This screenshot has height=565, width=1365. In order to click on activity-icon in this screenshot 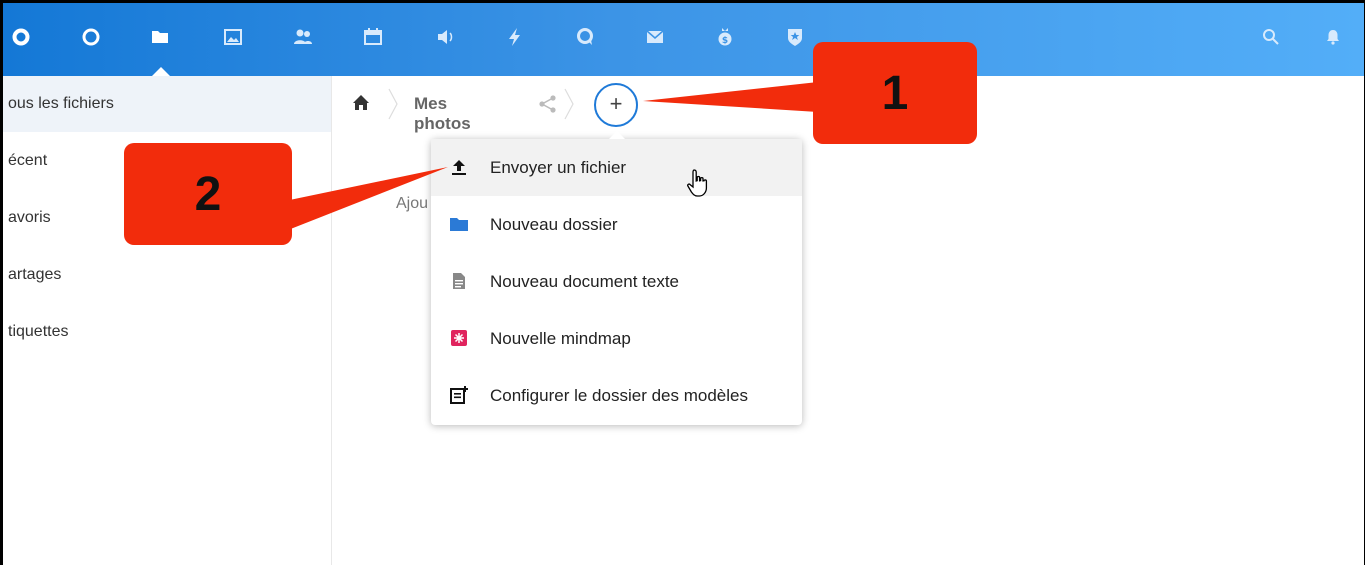, I will do `click(515, 37)`.